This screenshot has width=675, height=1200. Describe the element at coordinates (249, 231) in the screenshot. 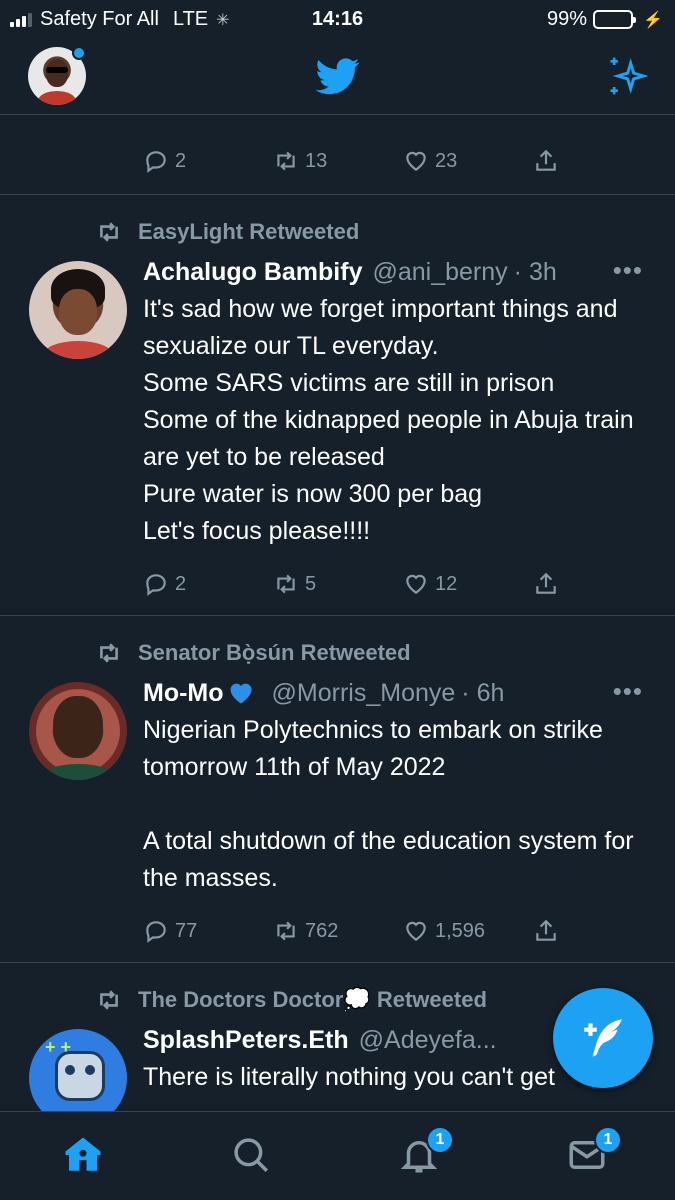

I see `retweeted-by-label: EasyLight Retweeted` at that location.